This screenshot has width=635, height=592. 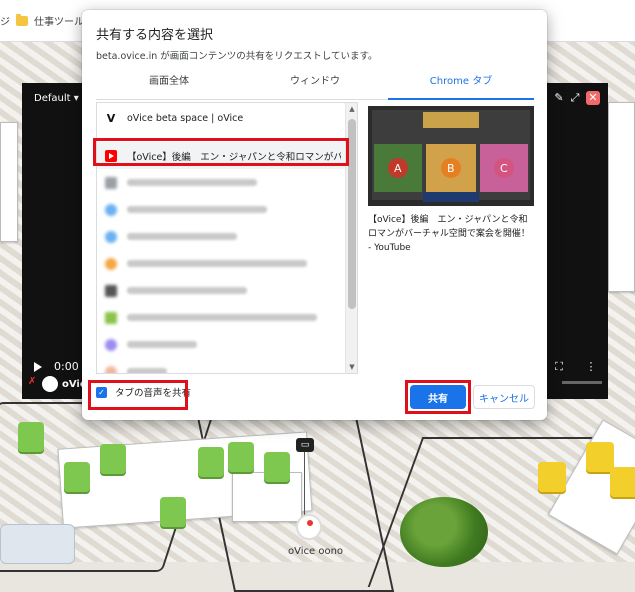 I want to click on list-item-label: oVice beta space | oVice, so click(x=185, y=118).